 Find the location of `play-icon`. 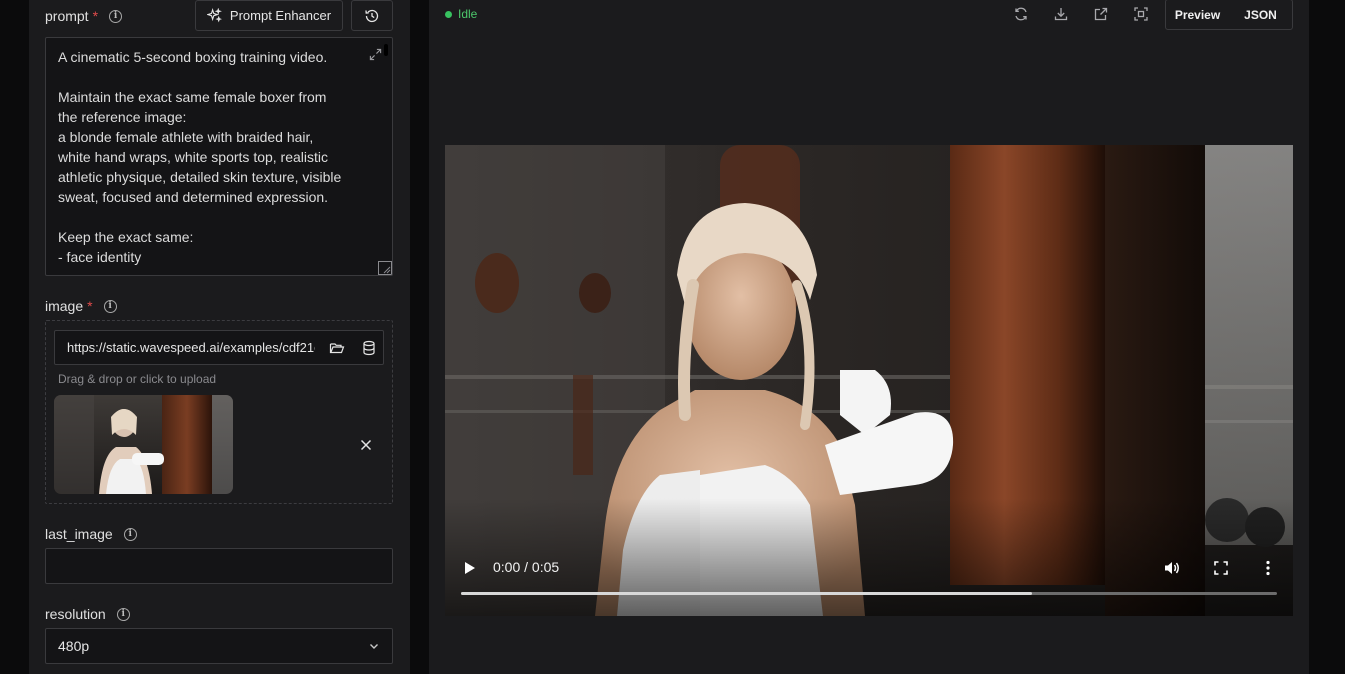

play-icon is located at coordinates (470, 568).